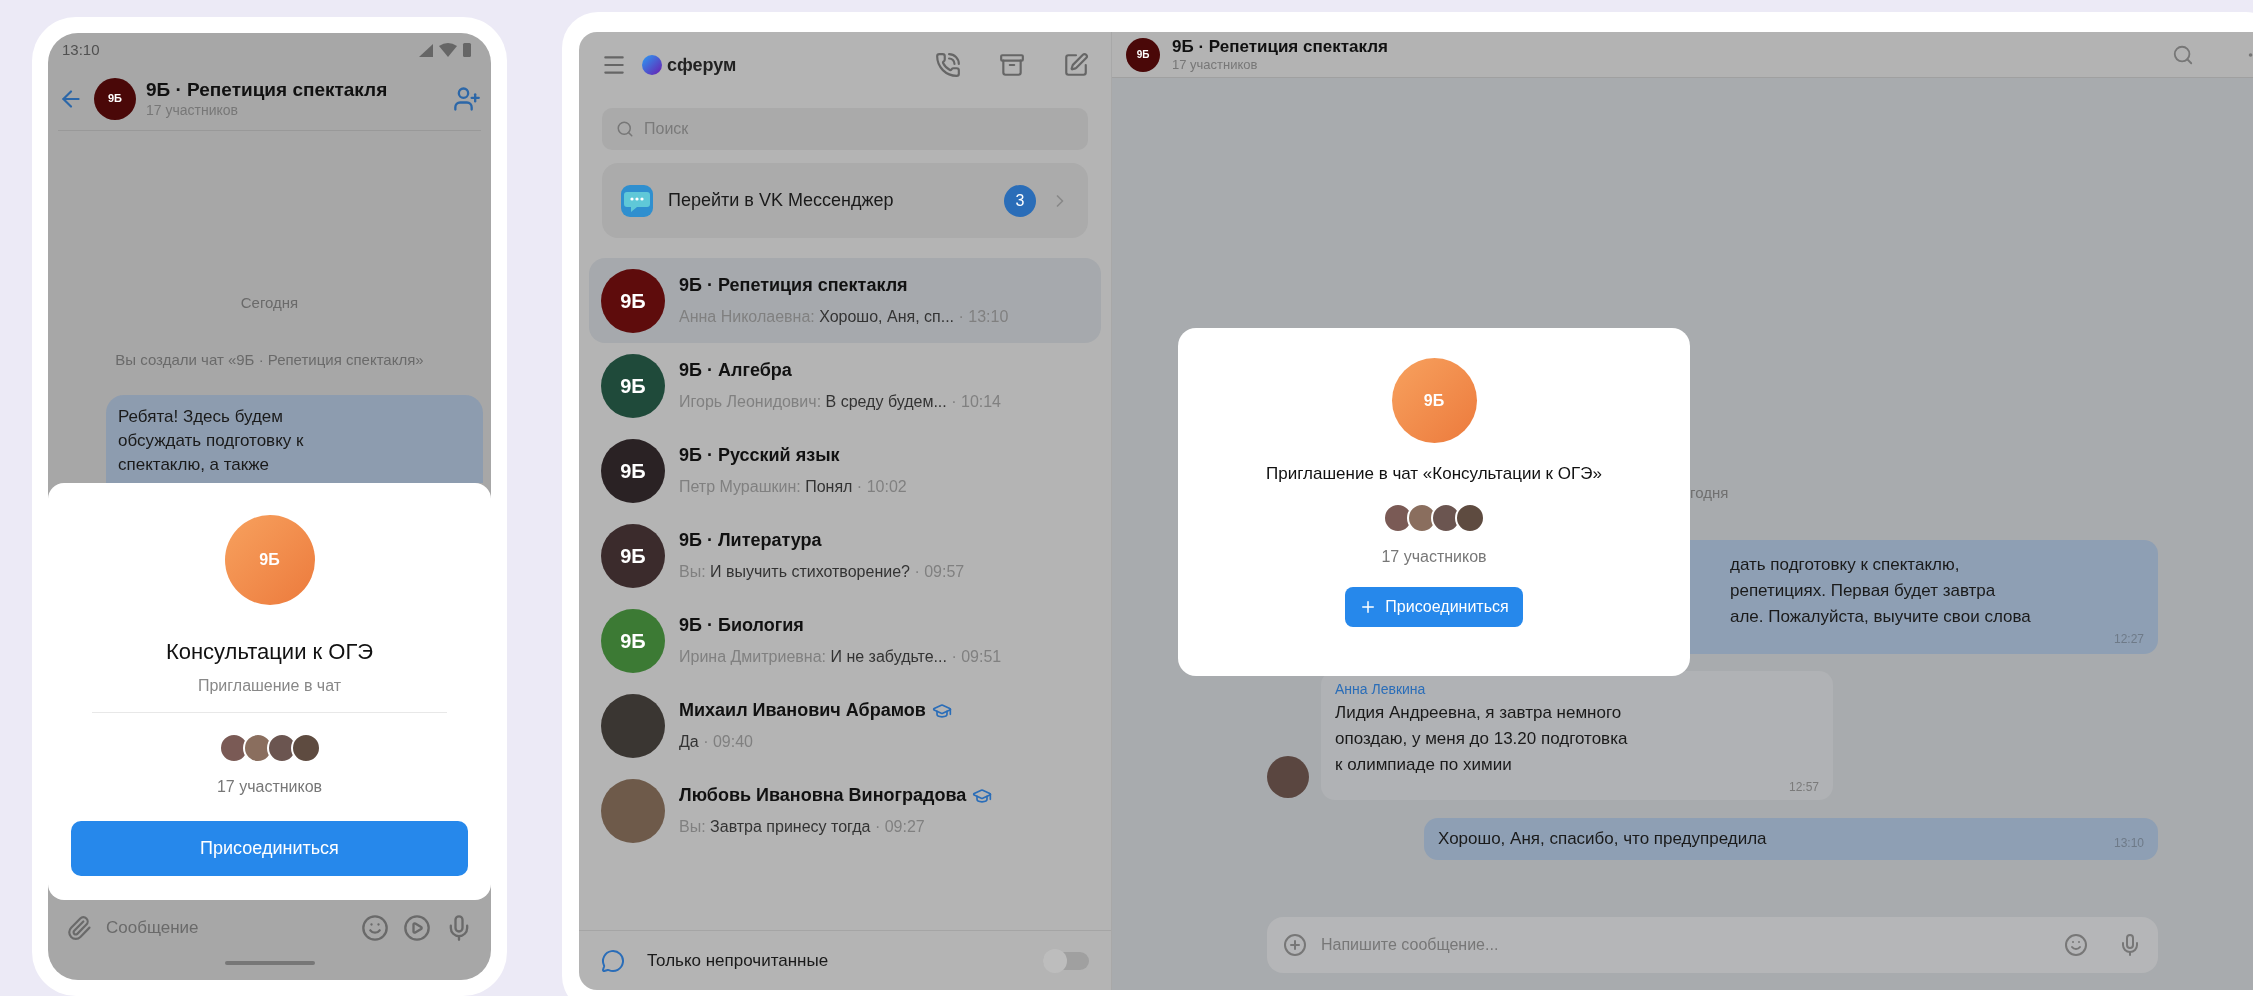  Describe the element at coordinates (1424, 765) in the screenshot. I see `message-line: к олимпиаде по химии` at that location.